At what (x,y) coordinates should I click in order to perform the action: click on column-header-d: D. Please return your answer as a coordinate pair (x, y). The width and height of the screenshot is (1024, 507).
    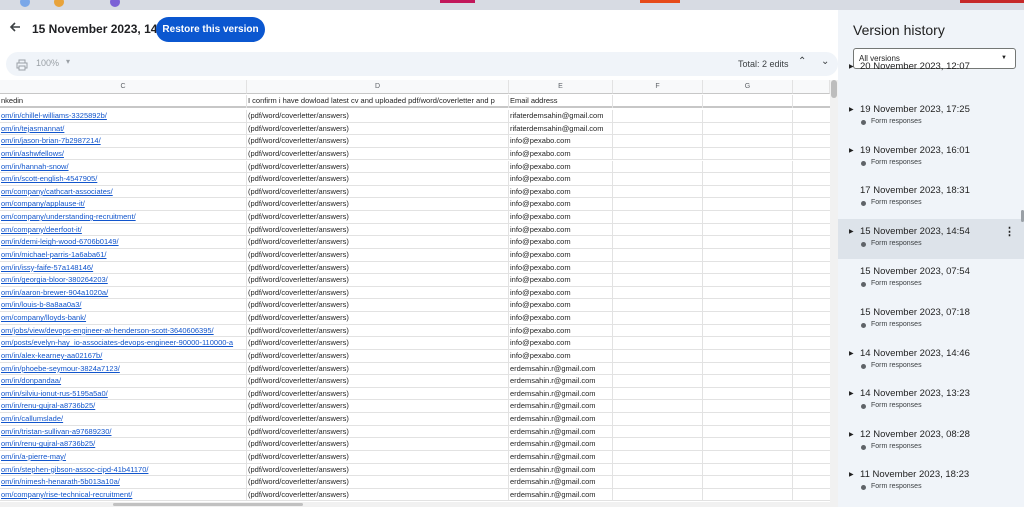
    Looking at the image, I should click on (378, 87).